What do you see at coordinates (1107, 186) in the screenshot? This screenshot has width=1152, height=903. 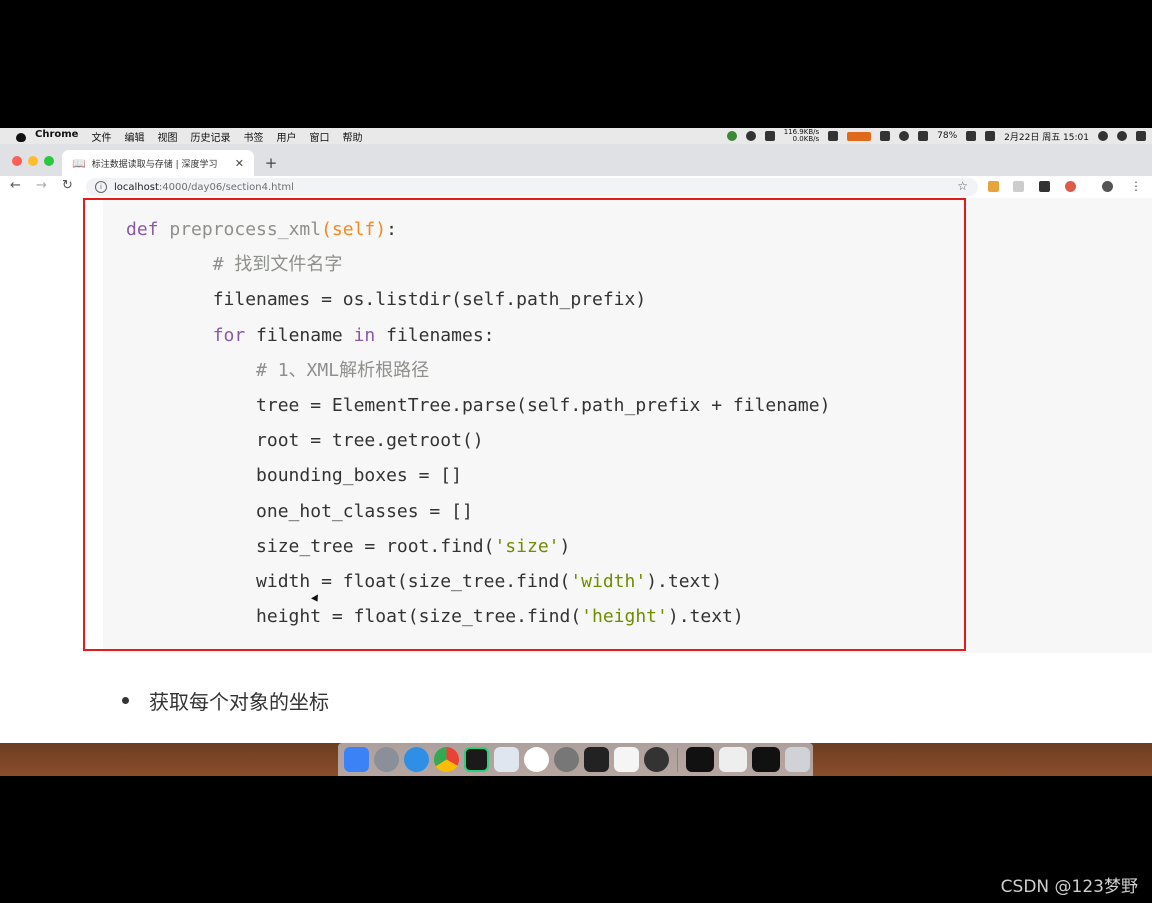 I see `profile-avatar` at bounding box center [1107, 186].